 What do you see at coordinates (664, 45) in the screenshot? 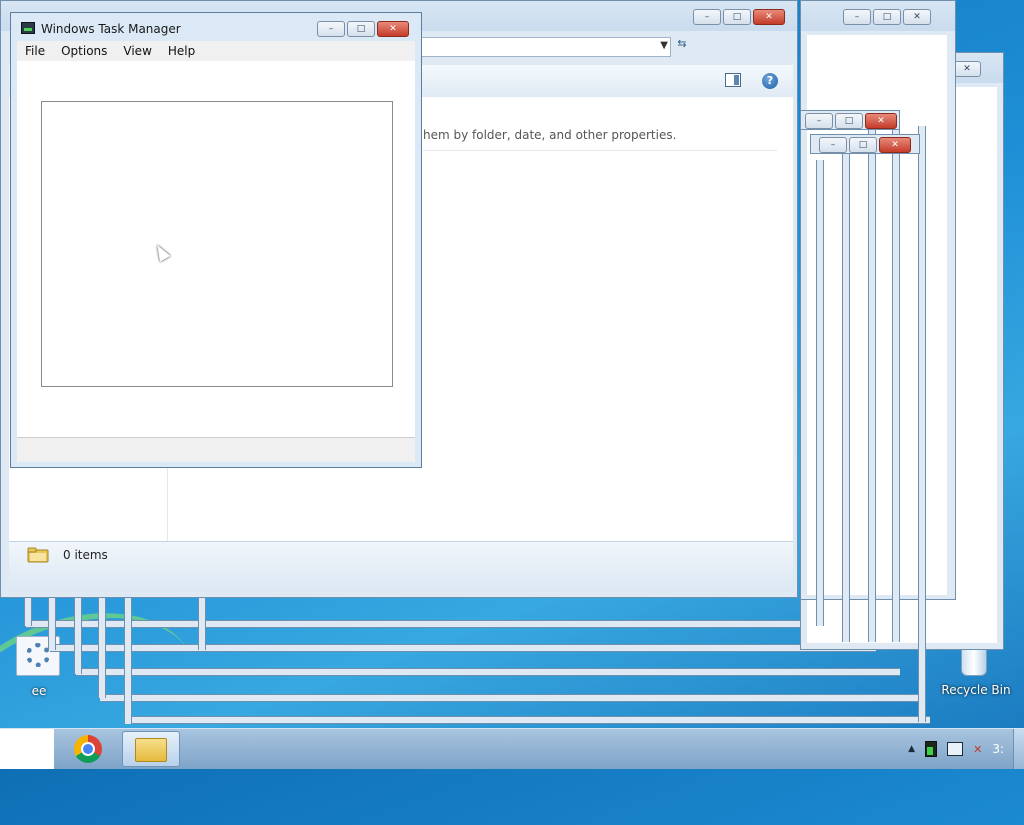
I see `dropdown-arrow-icon: ▼` at bounding box center [664, 45].